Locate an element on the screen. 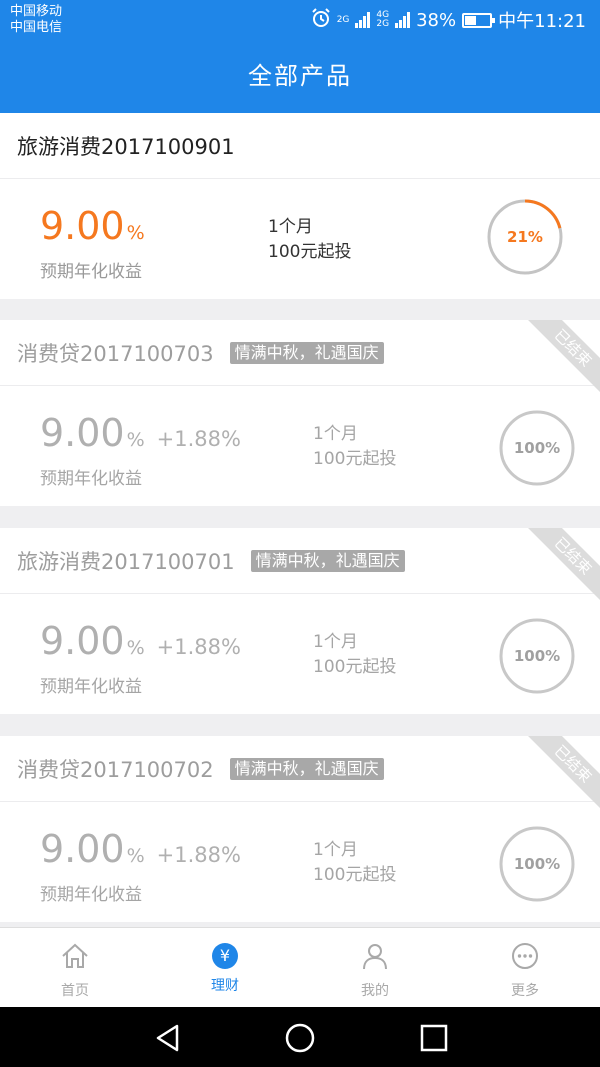 This screenshot has width=600, height=1067. person-icon is located at coordinates (375, 956).